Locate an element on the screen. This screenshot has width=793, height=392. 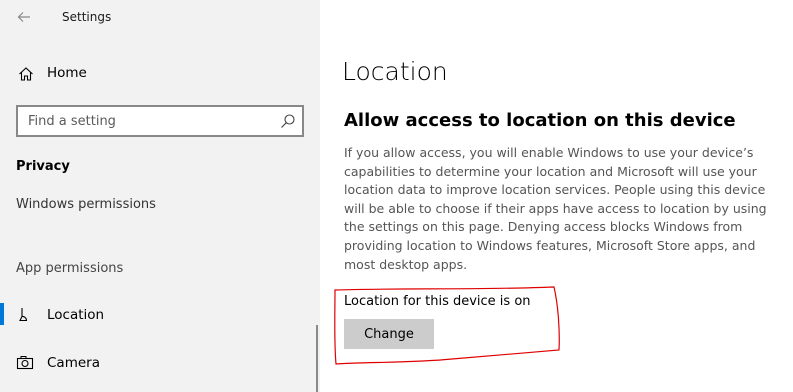
search-box is located at coordinates (160, 121).